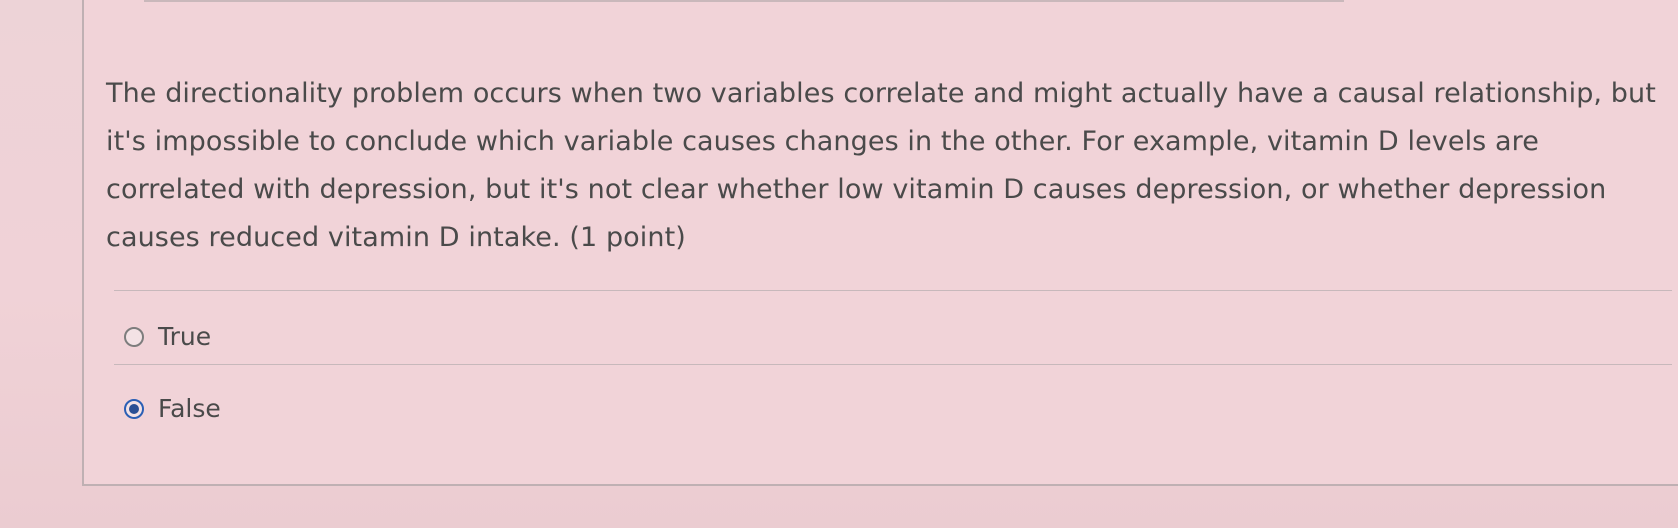 This screenshot has width=1678, height=528. What do you see at coordinates (134, 409) in the screenshot?
I see `radio-selected-icon` at bounding box center [134, 409].